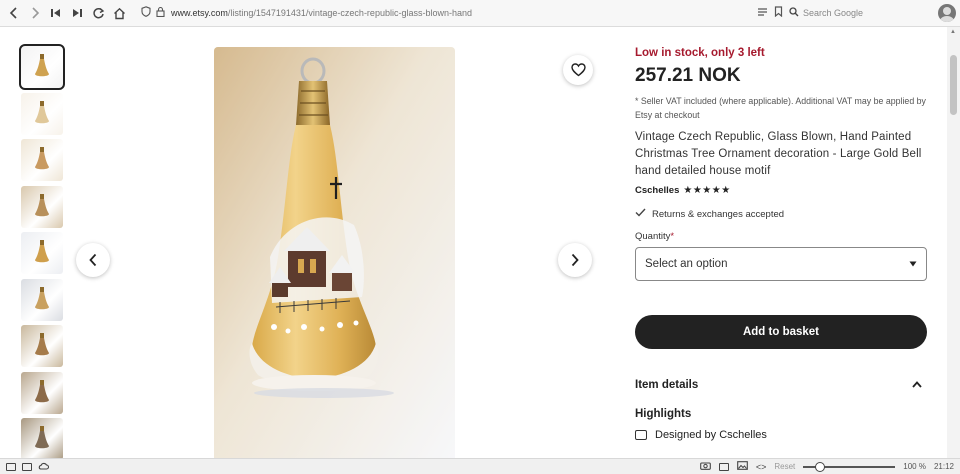  I want to click on seller-row: Cschelles ★★★★★, so click(781, 190).